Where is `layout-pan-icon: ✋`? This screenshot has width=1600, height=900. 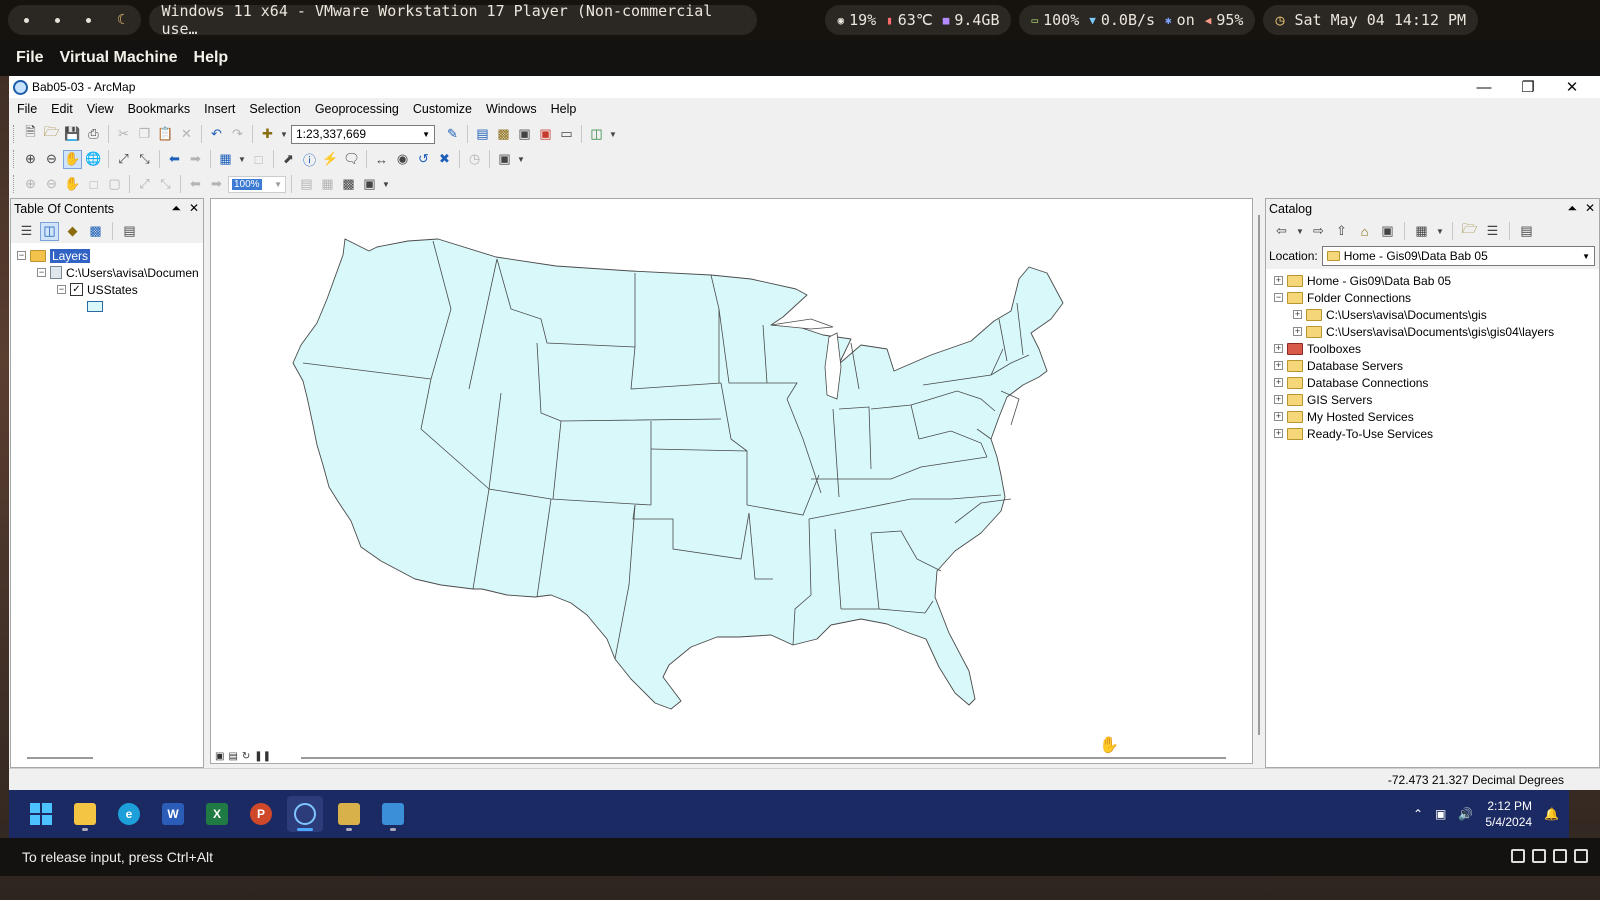
layout-pan-icon: ✋ is located at coordinates (72, 184).